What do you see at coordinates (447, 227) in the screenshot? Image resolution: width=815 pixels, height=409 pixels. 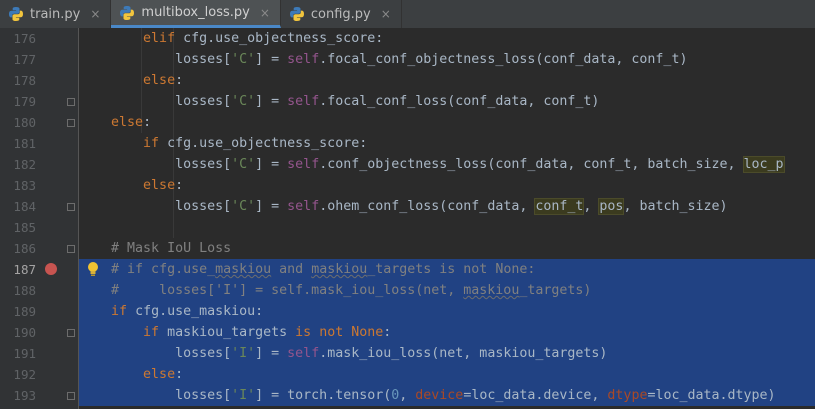 I see `code-line` at bounding box center [447, 227].